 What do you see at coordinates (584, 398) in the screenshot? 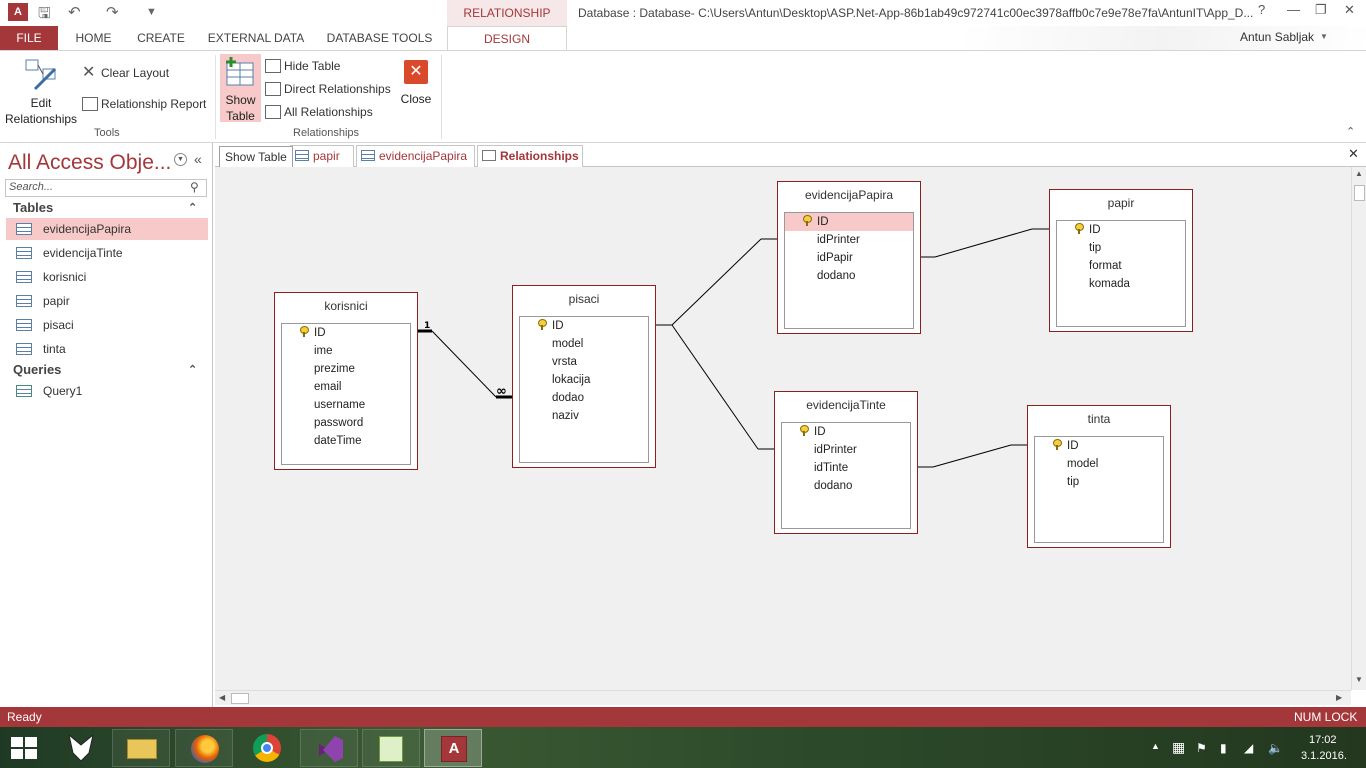
I see `field-row: dodao` at bounding box center [584, 398].